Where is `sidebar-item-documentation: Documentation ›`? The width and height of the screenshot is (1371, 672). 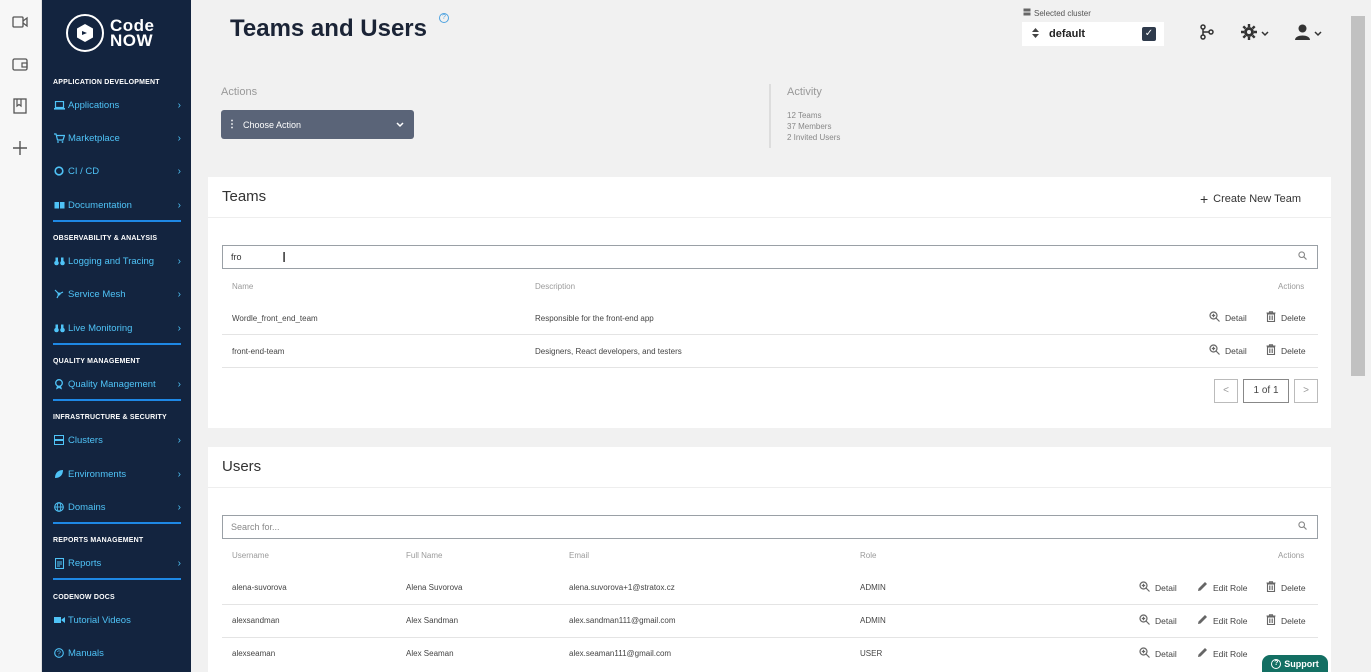 sidebar-item-documentation: Documentation › is located at coordinates (117, 205).